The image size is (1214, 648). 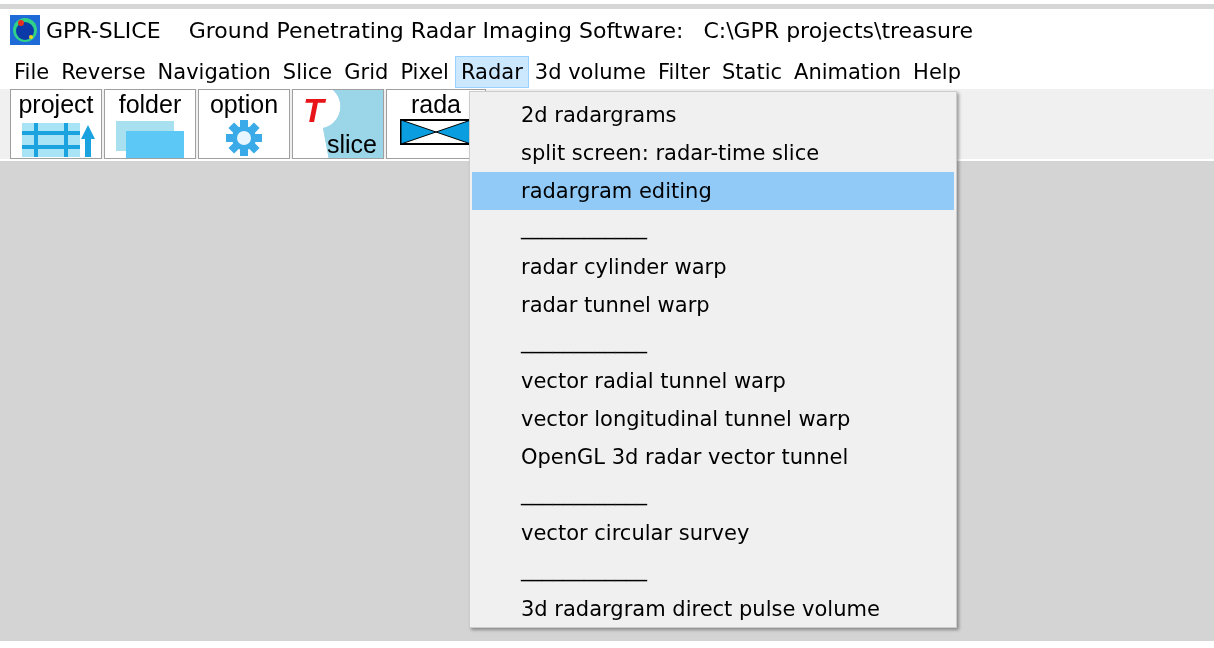 I want to click on button-label: slice, so click(x=352, y=144).